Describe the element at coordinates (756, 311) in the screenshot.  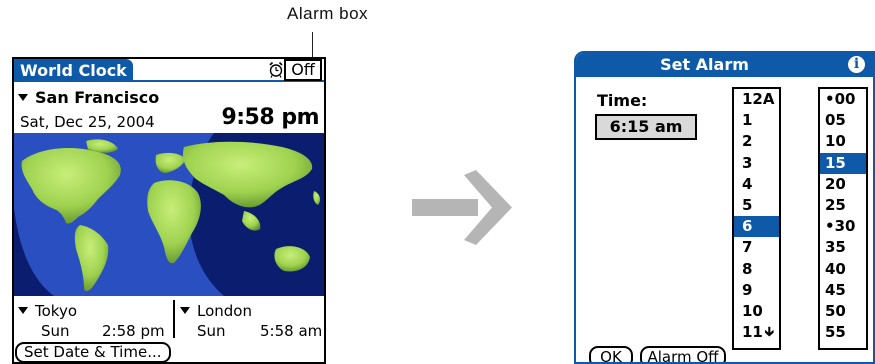
I see `hour-item: 10` at that location.